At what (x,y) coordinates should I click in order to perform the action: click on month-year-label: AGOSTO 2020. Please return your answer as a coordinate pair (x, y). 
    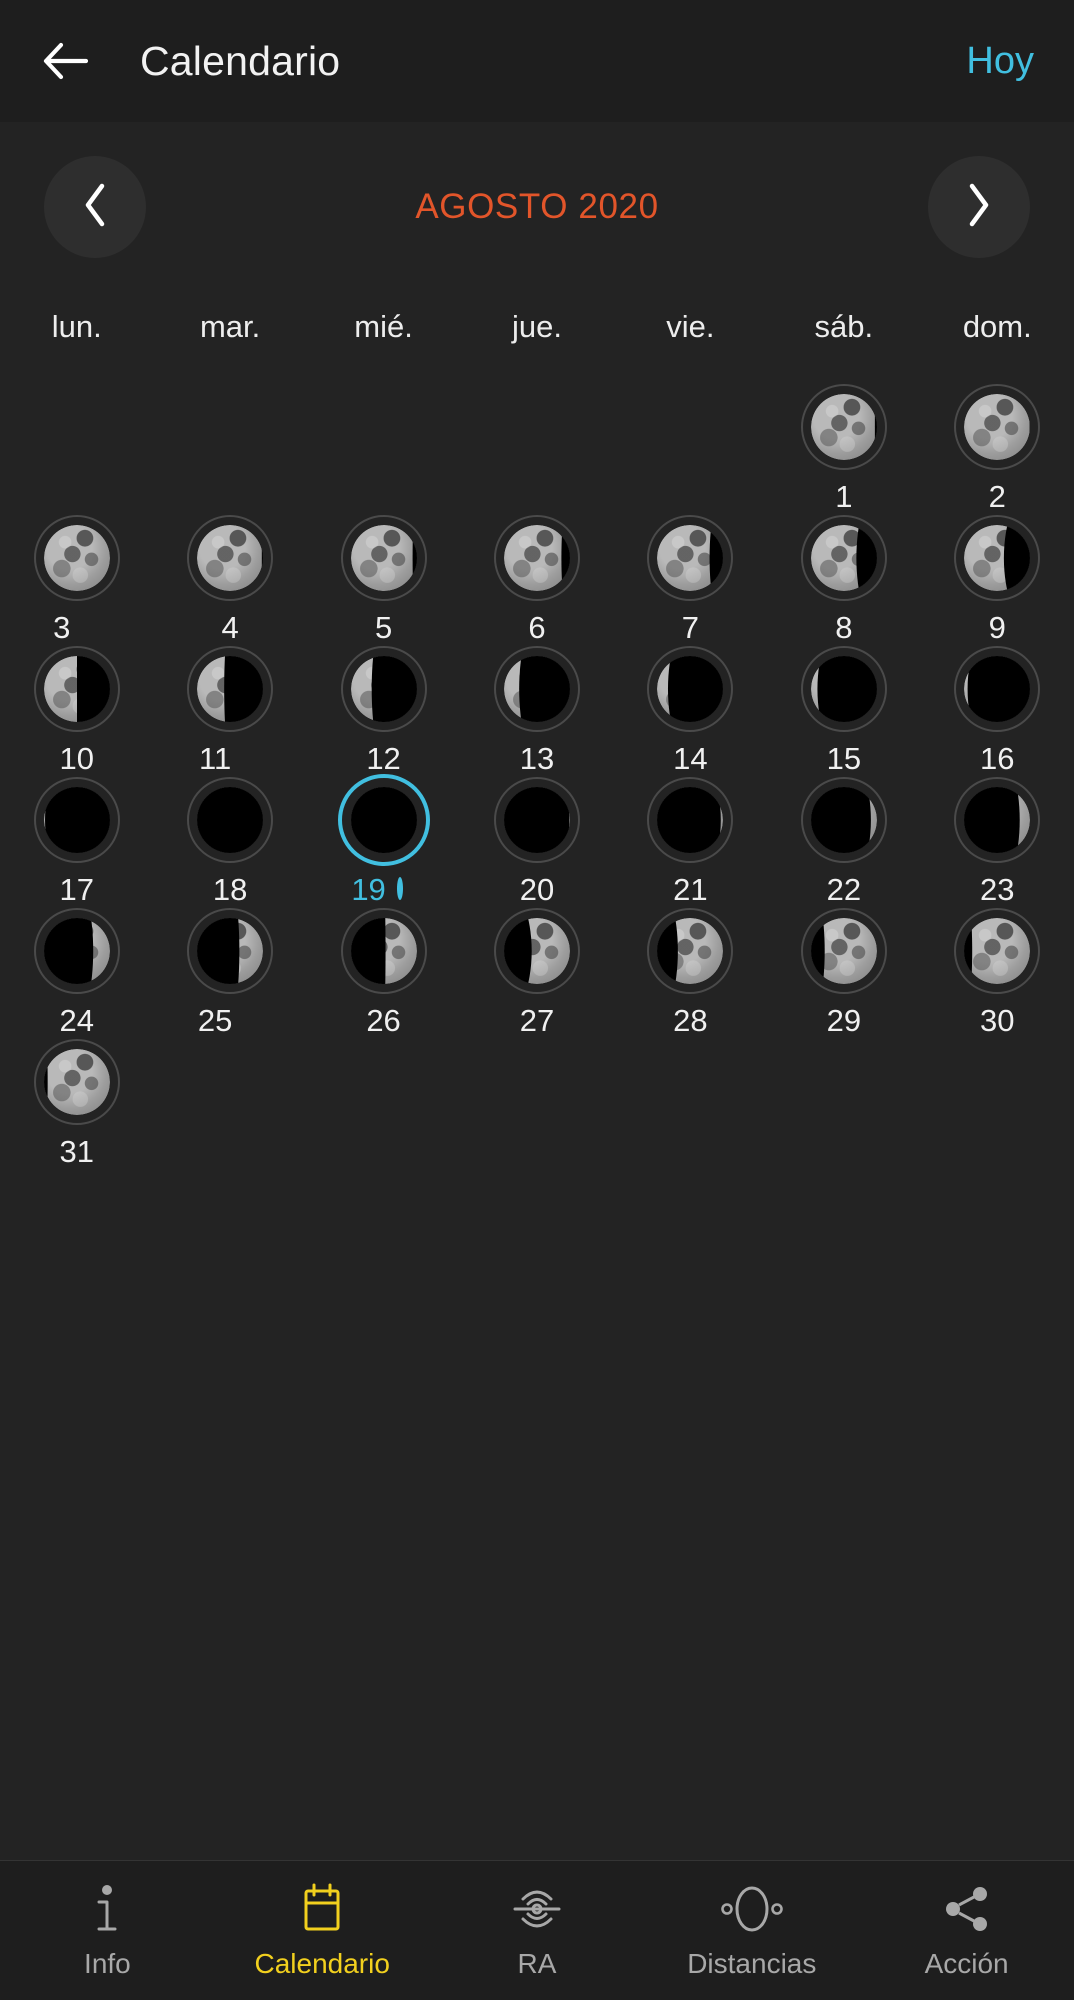
    Looking at the image, I should click on (537, 206).